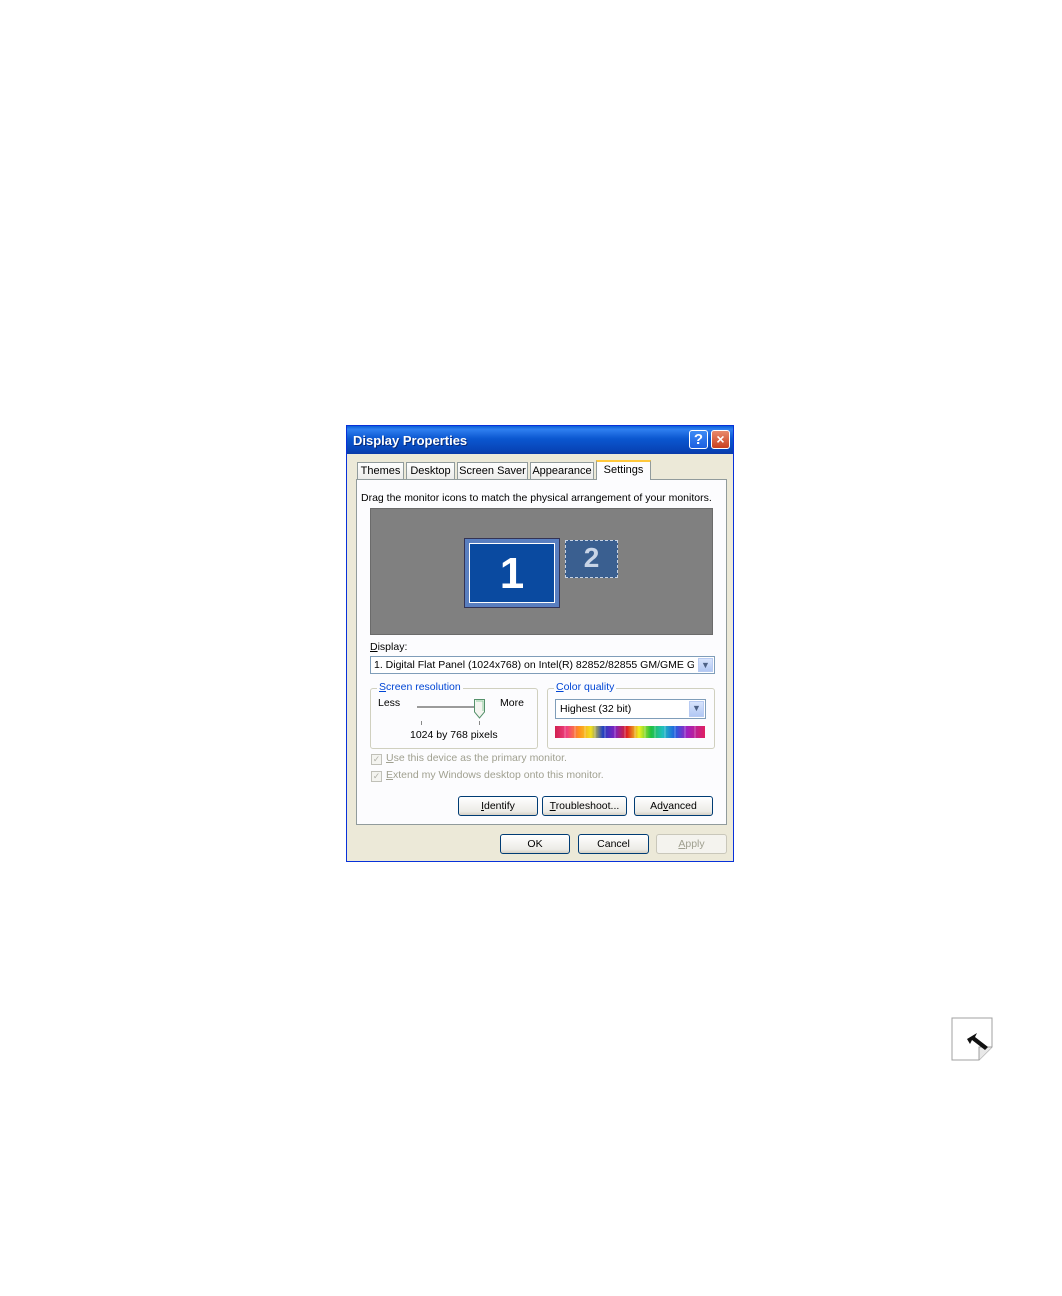 This screenshot has width=1062, height=1296. I want to click on title-bar: Display Properties ? ×, so click(540, 440).